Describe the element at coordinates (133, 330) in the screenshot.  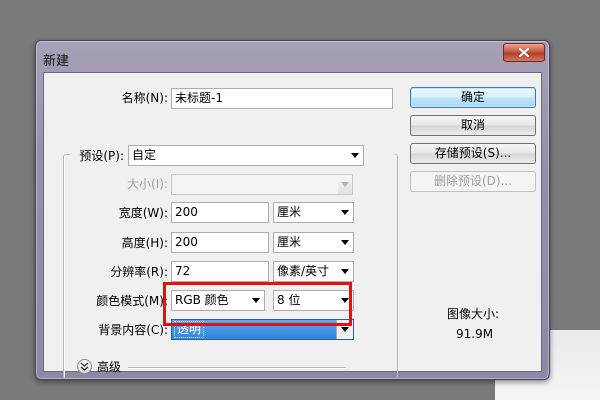
I see `background-label: 背景内容(C):` at that location.